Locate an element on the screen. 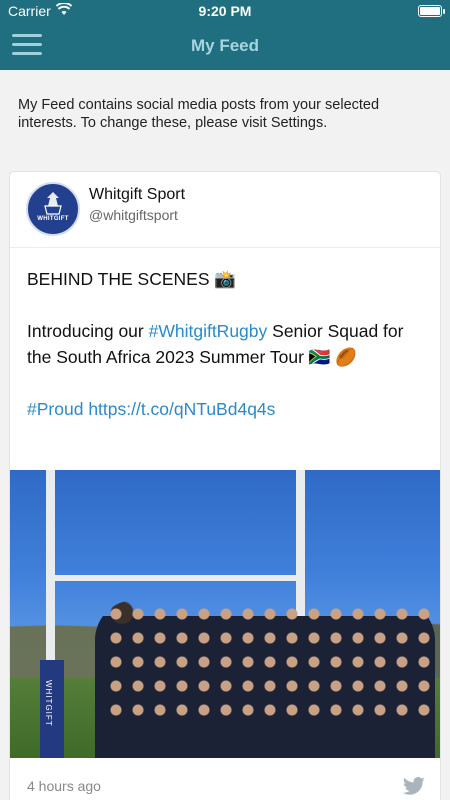 This screenshot has height=800, width=450. status-time: 9:20 PM is located at coordinates (225, 11).